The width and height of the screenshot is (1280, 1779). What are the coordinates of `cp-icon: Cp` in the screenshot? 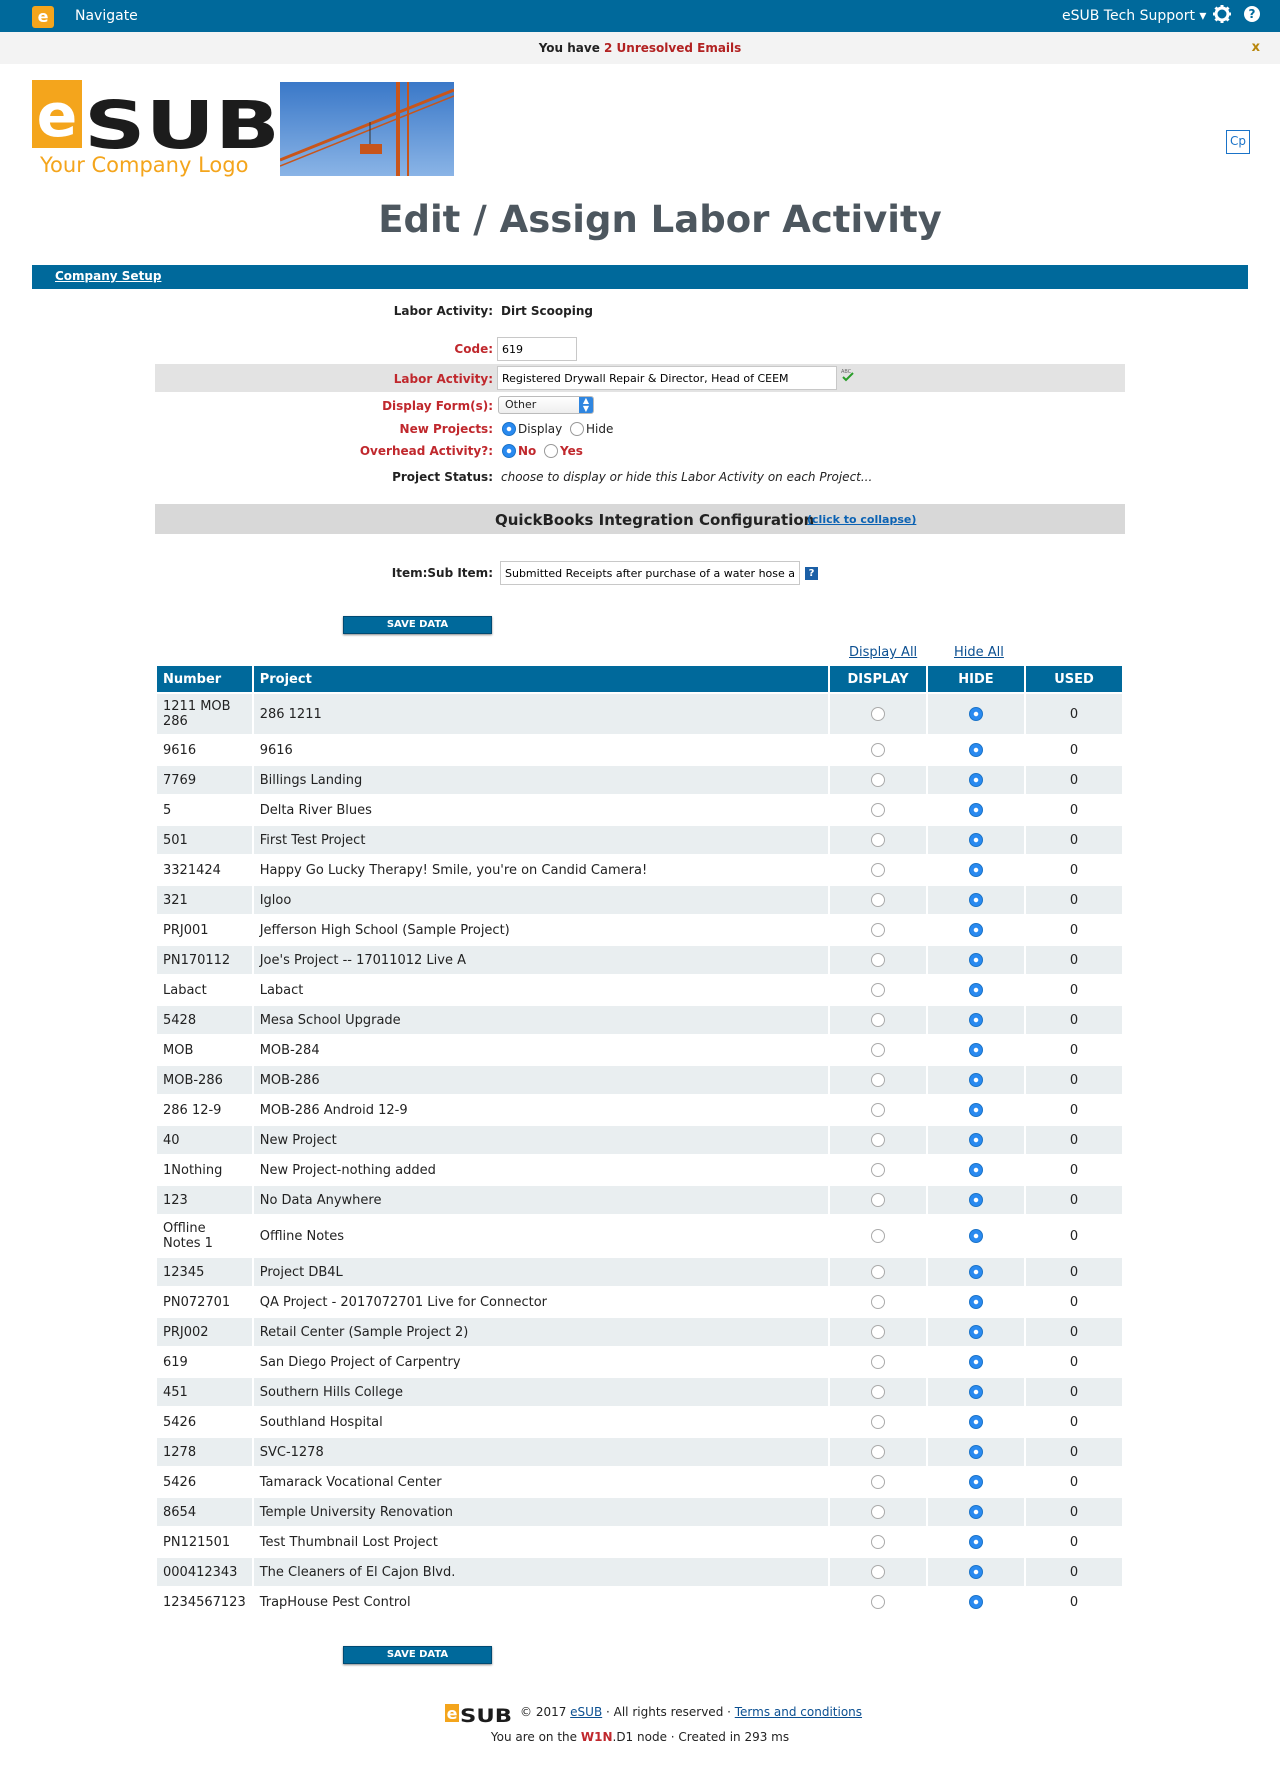 It's located at (1238, 142).